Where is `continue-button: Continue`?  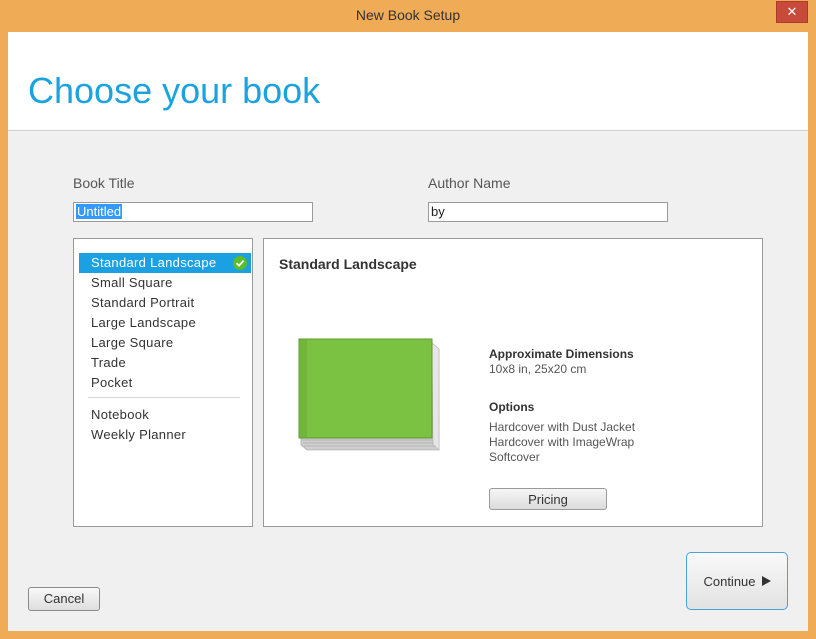 continue-button: Continue is located at coordinates (737, 581).